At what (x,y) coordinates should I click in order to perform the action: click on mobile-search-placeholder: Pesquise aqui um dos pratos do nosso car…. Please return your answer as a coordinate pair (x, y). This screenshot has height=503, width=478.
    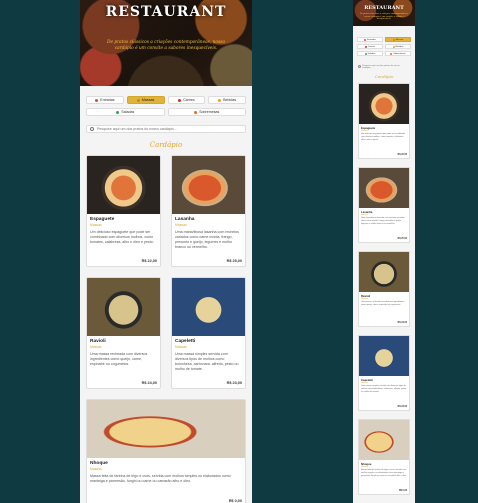
    Looking at the image, I should click on (380, 66).